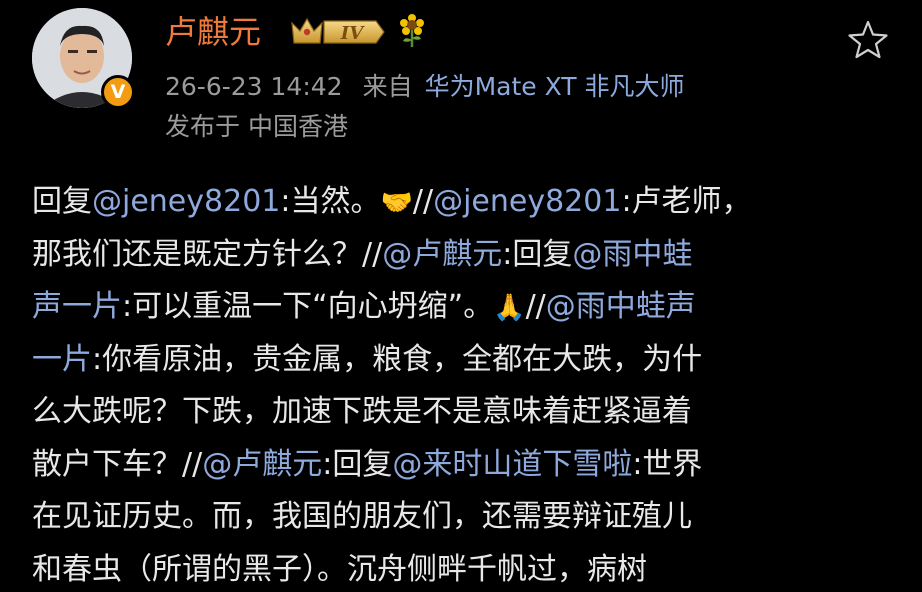  I want to click on post-text-line: 么大跌呢？下跌，加速下跌是不是意味着赶紧逼着, so click(467, 412).